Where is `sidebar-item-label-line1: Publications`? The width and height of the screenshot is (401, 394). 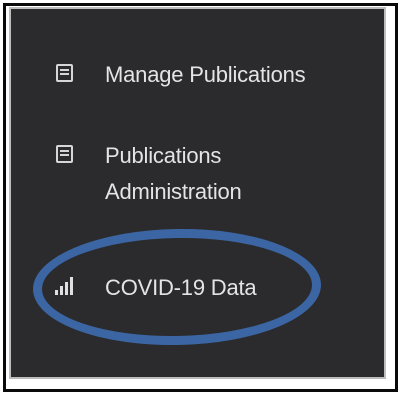 sidebar-item-label-line1: Publications is located at coordinates (163, 155).